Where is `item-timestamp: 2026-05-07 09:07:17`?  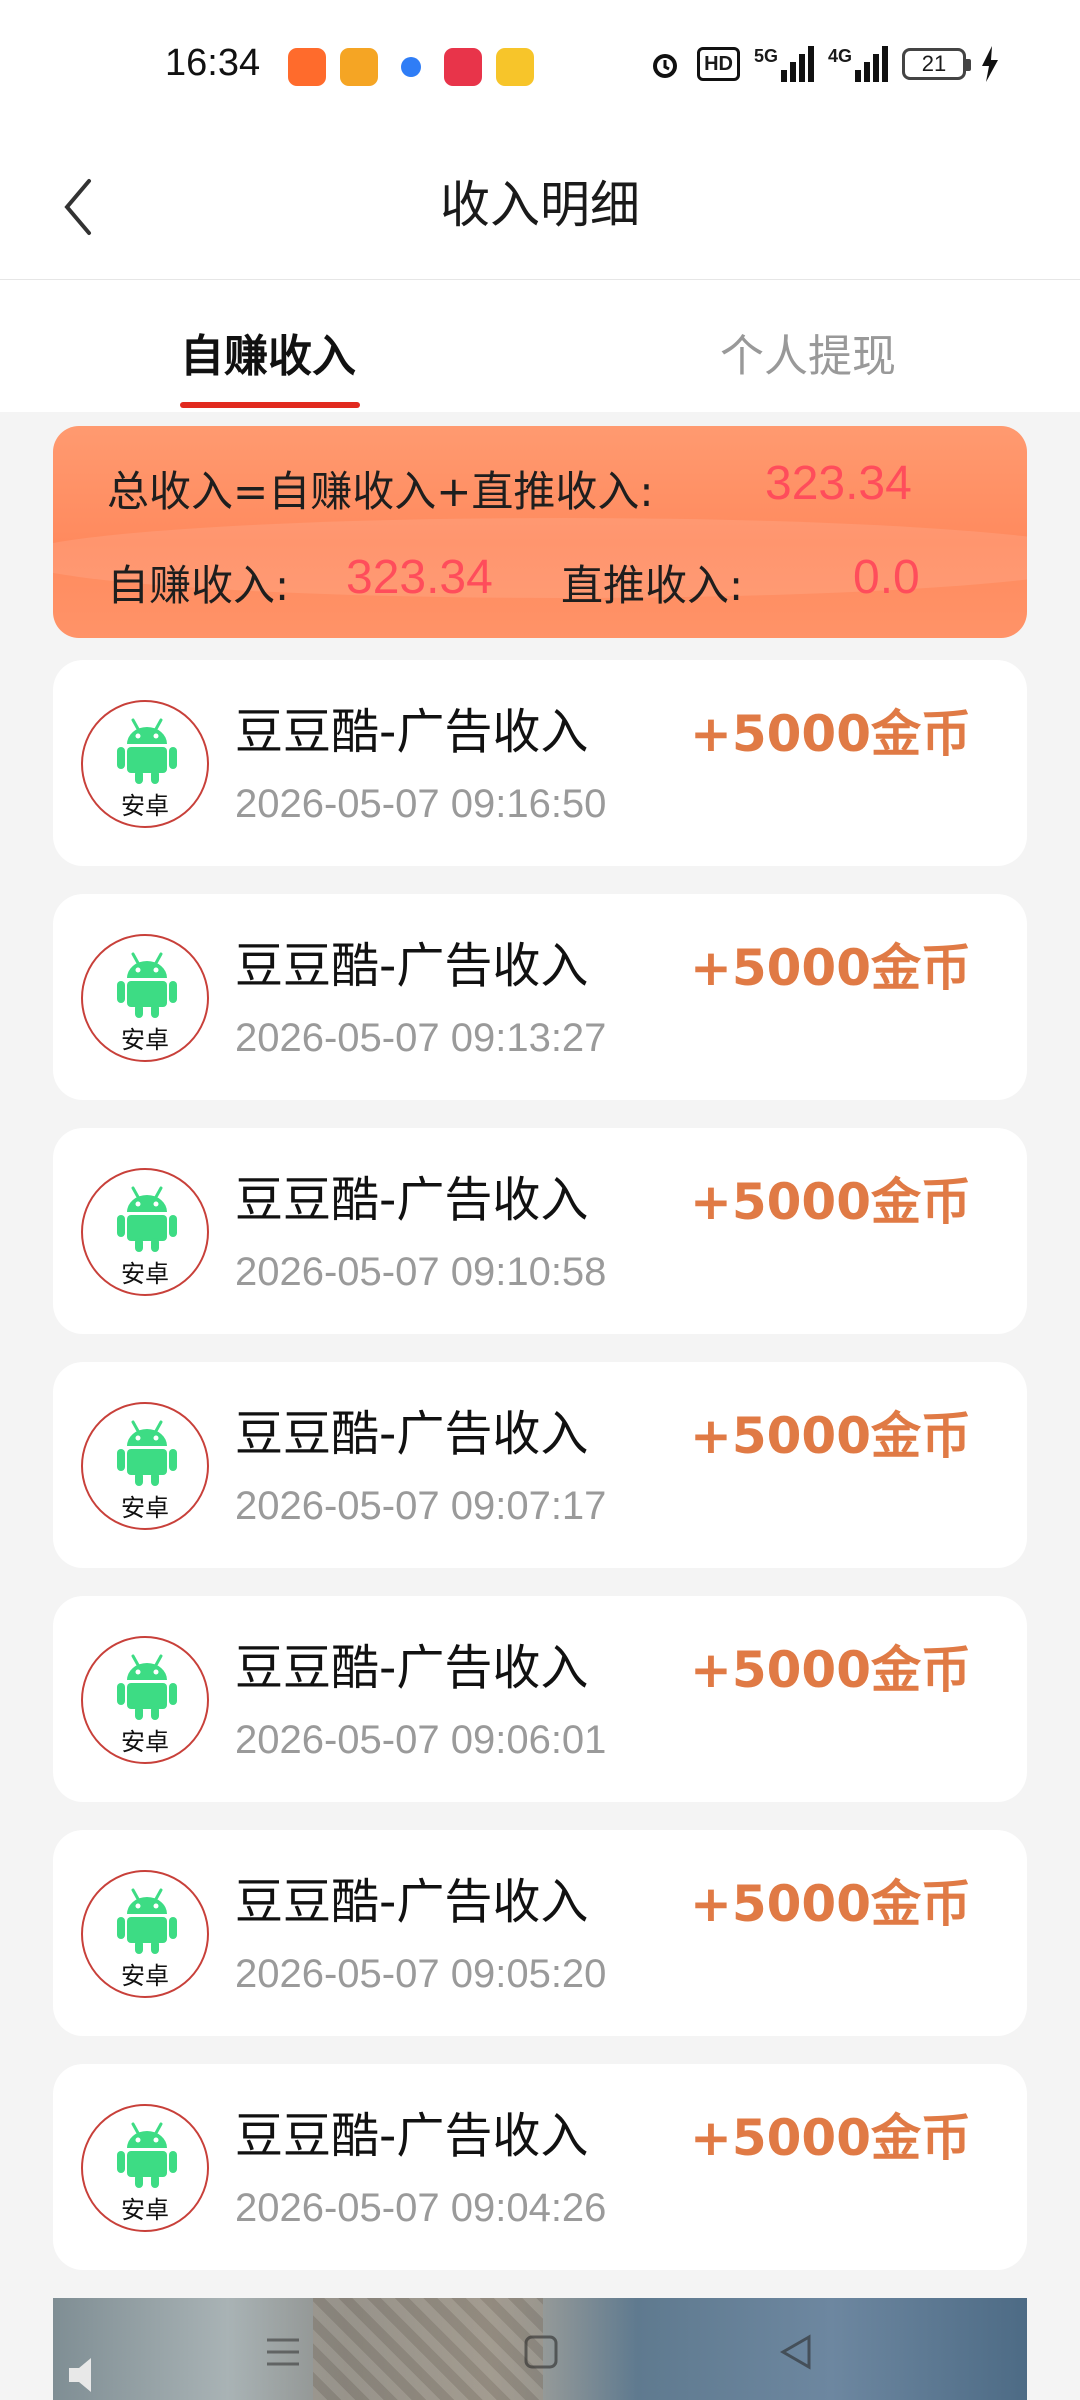 item-timestamp: 2026-05-07 09:07:17 is located at coordinates (421, 1506).